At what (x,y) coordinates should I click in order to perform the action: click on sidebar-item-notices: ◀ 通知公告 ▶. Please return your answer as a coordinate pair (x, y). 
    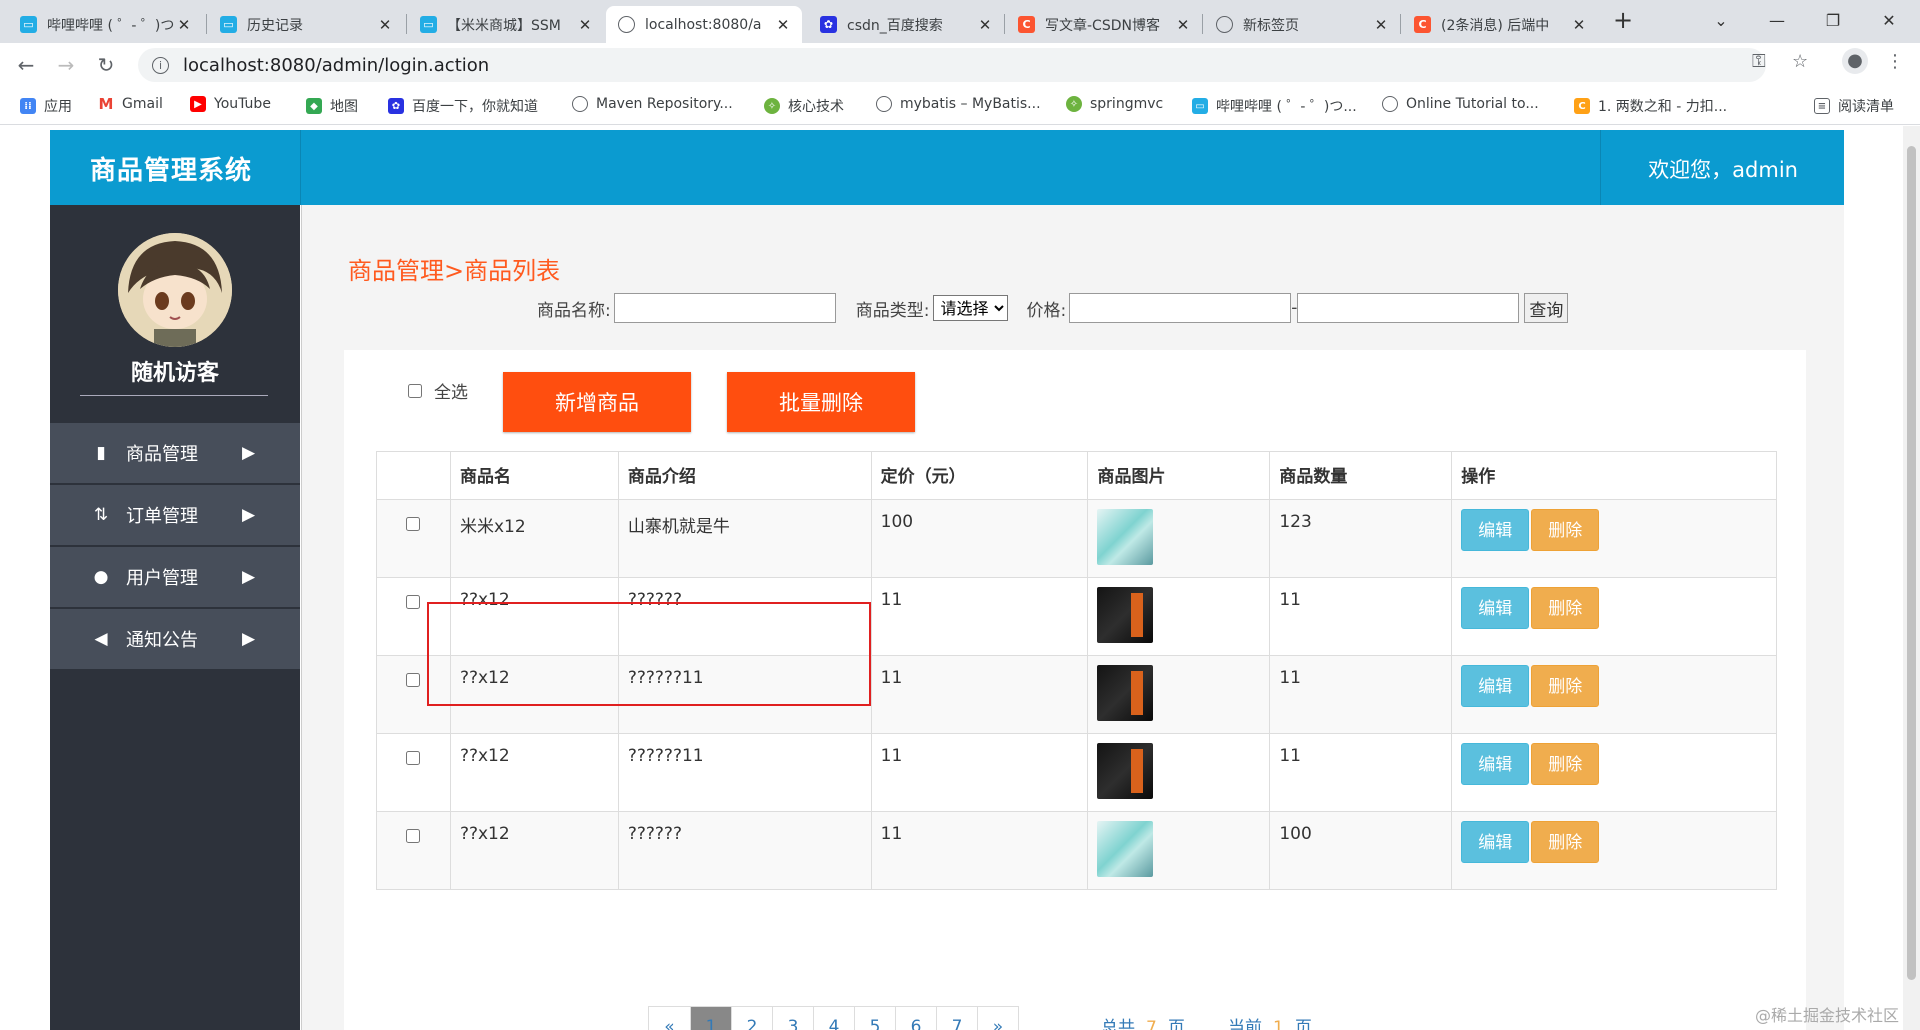
    Looking at the image, I should click on (175, 639).